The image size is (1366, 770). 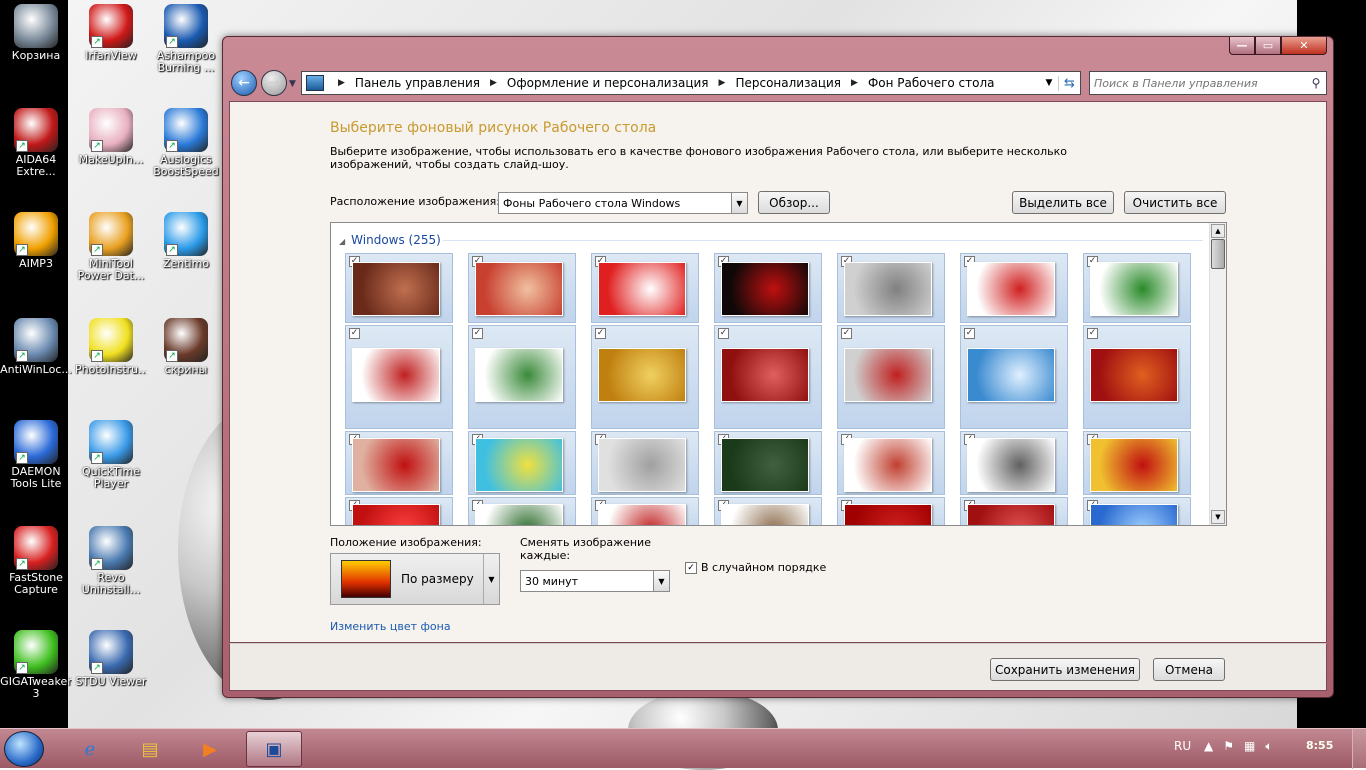 What do you see at coordinates (390, 626) in the screenshot?
I see `change-background-color-link: Изменить цвет фона` at bounding box center [390, 626].